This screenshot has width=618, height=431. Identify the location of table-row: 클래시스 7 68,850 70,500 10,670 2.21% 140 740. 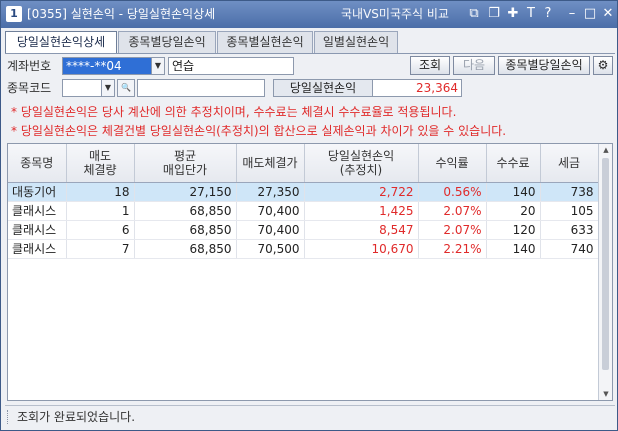
(303, 249).